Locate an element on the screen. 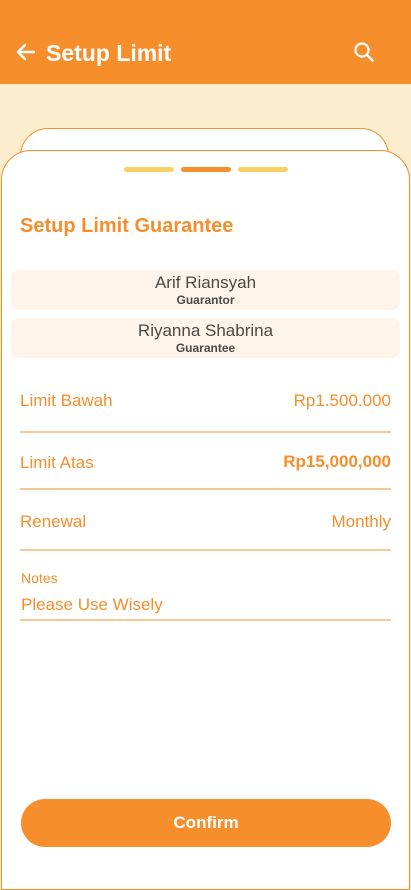 This screenshot has width=411, height=890. limit-bawah-field: Rp1.500.000 is located at coordinates (342, 401).